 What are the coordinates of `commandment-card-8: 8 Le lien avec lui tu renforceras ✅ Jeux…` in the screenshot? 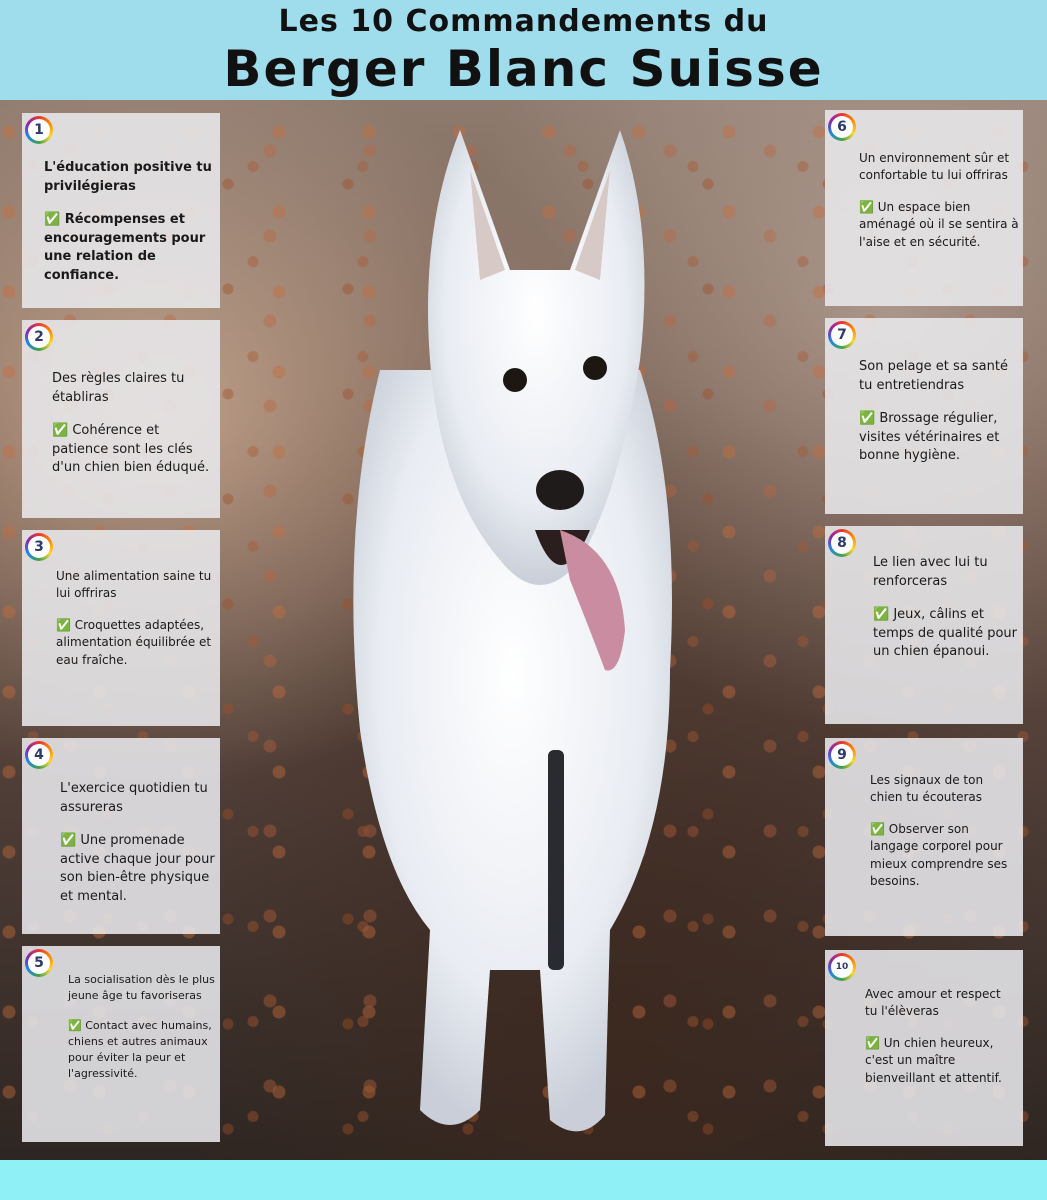 It's located at (924, 625).